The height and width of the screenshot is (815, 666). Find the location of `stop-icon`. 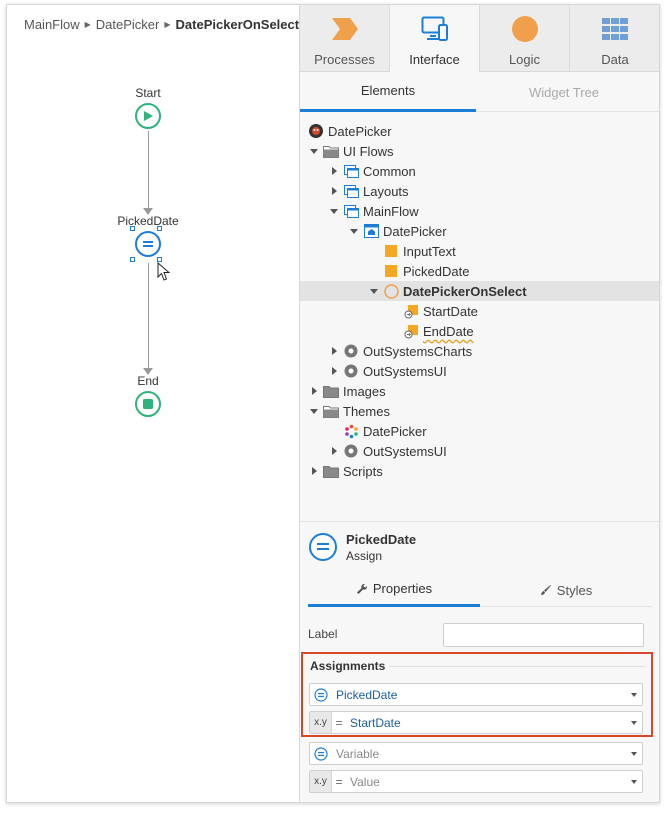

stop-icon is located at coordinates (148, 404).